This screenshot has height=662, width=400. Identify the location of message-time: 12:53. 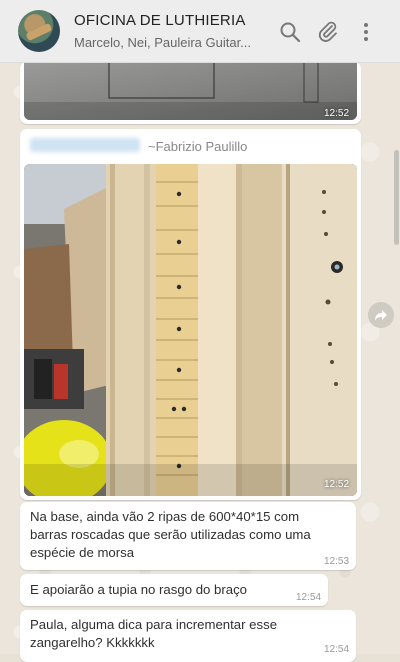
(337, 561).